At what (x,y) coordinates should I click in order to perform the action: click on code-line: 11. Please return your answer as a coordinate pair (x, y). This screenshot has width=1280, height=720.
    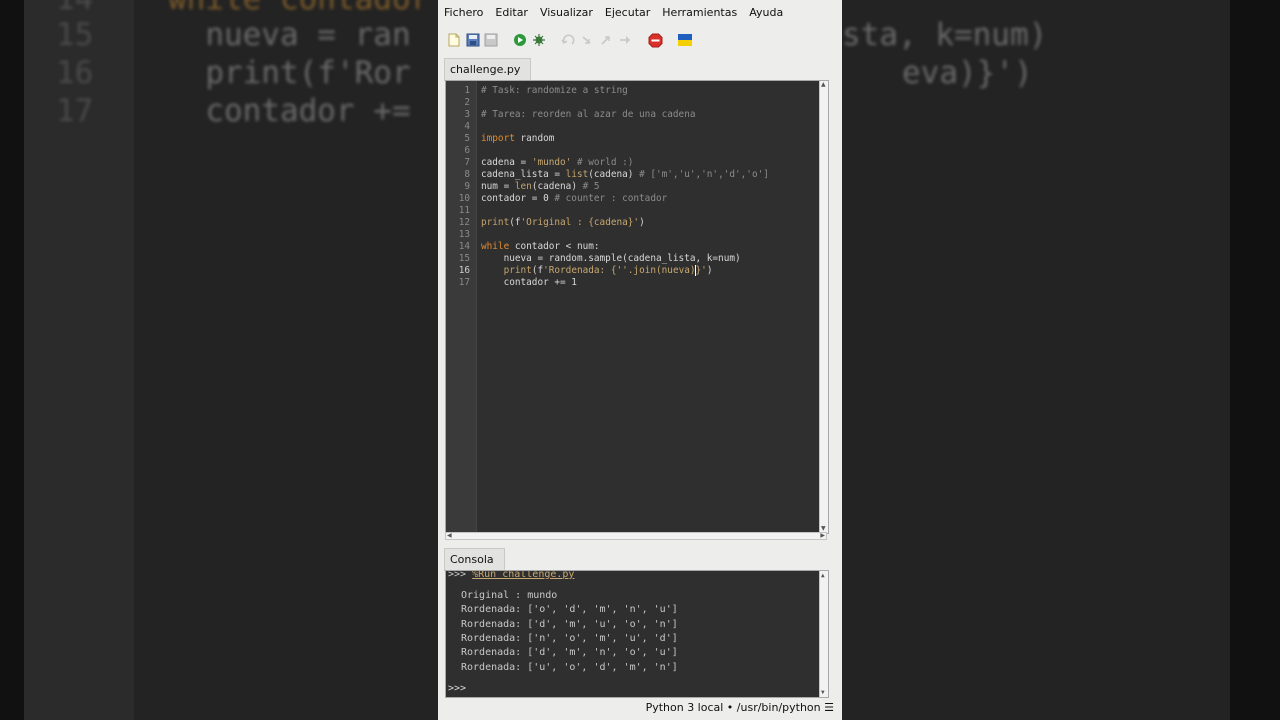
    Looking at the image, I should click on (636, 211).